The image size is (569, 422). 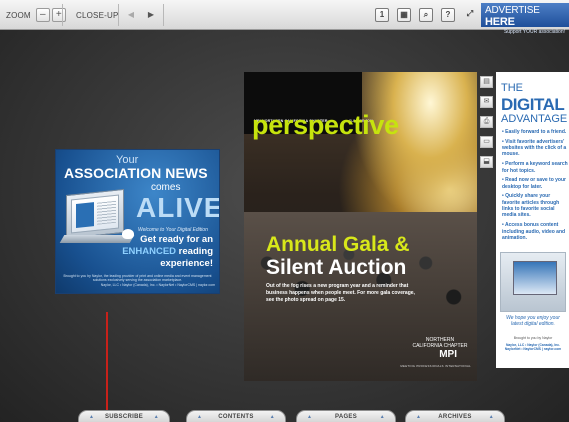 I want to click on tab-label: PAGES, so click(x=346, y=417).